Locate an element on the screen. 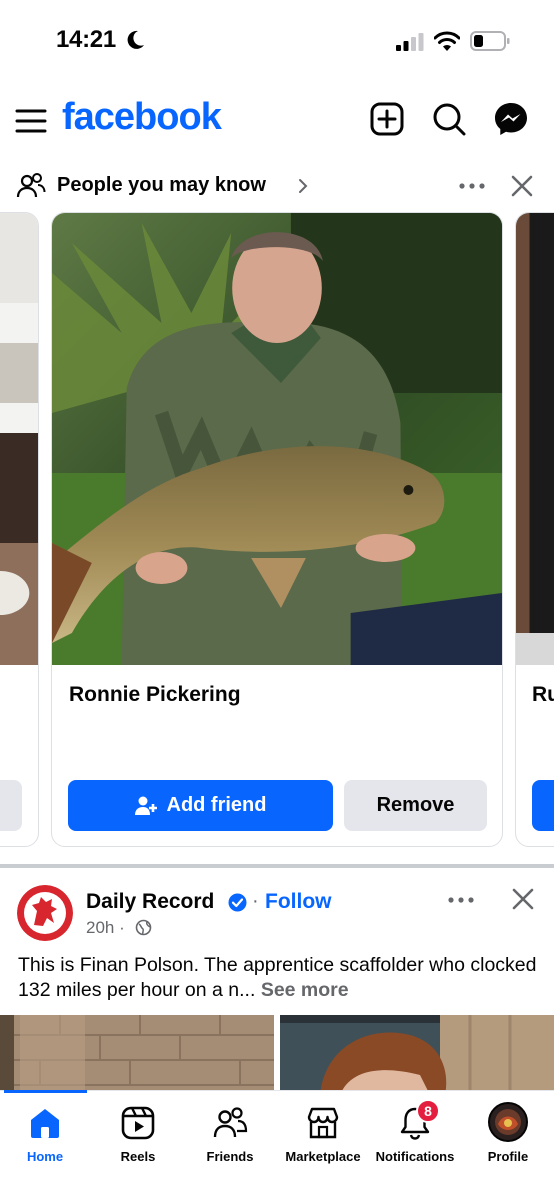 The image size is (554, 1200). chevron-right-icon is located at coordinates (303, 186).